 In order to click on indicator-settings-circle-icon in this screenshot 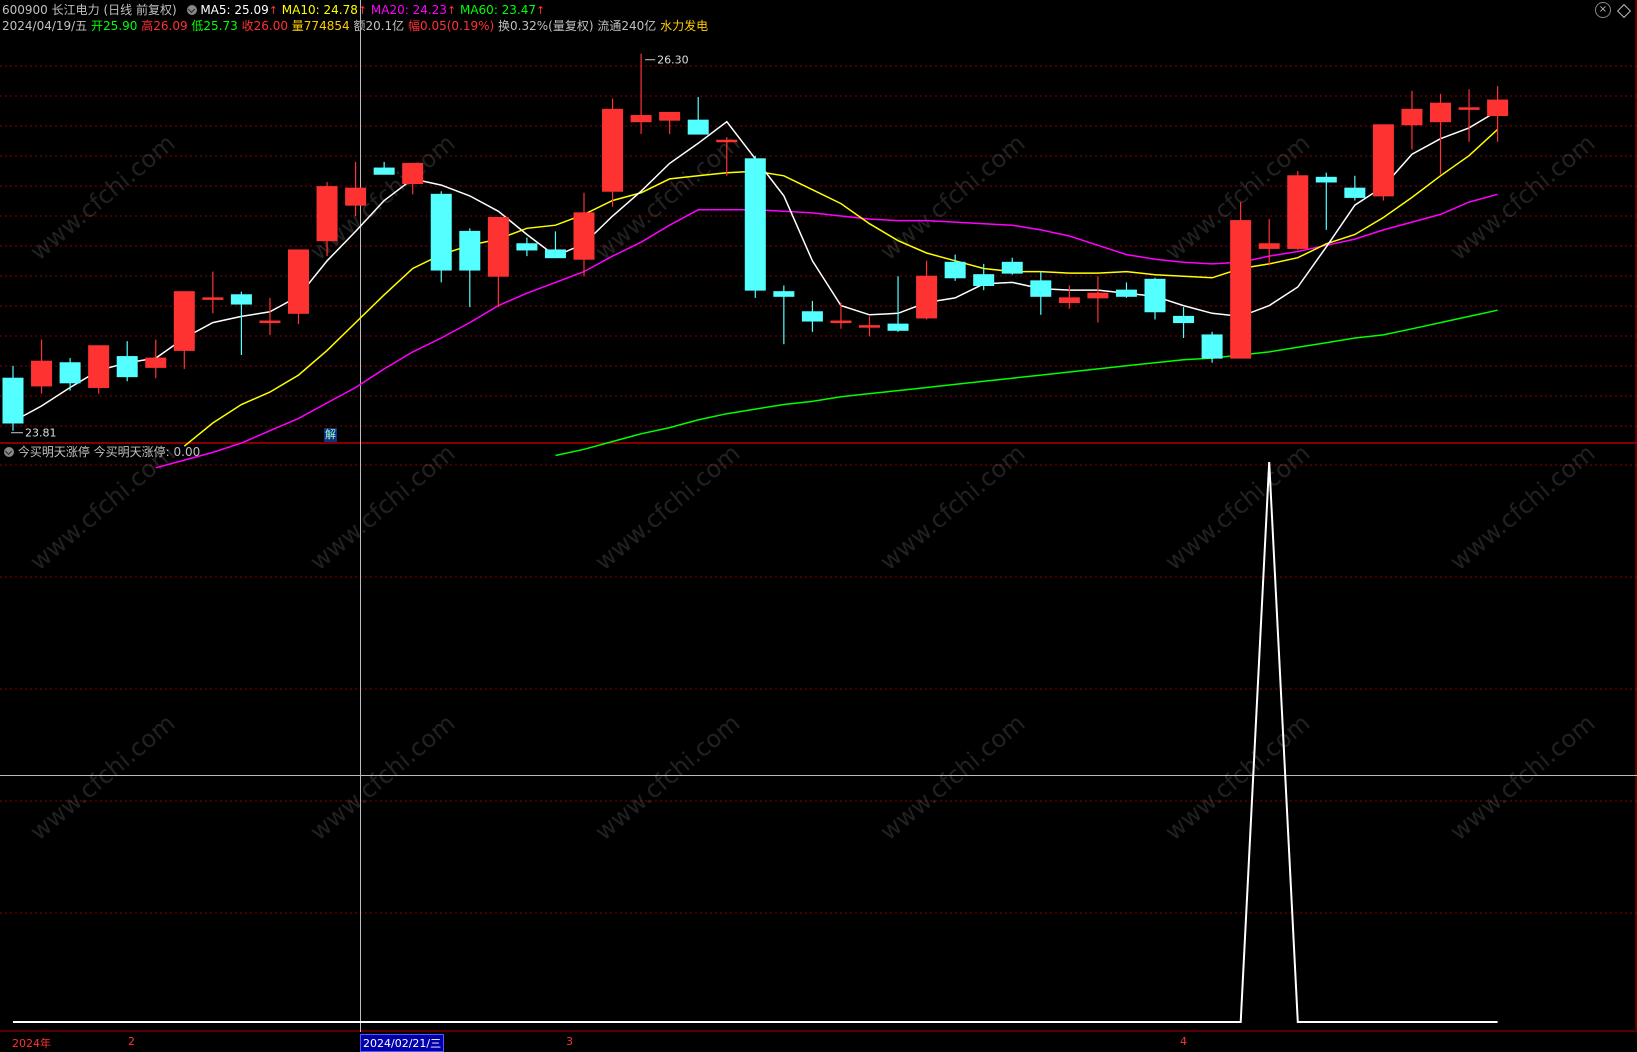, I will do `click(9, 452)`.